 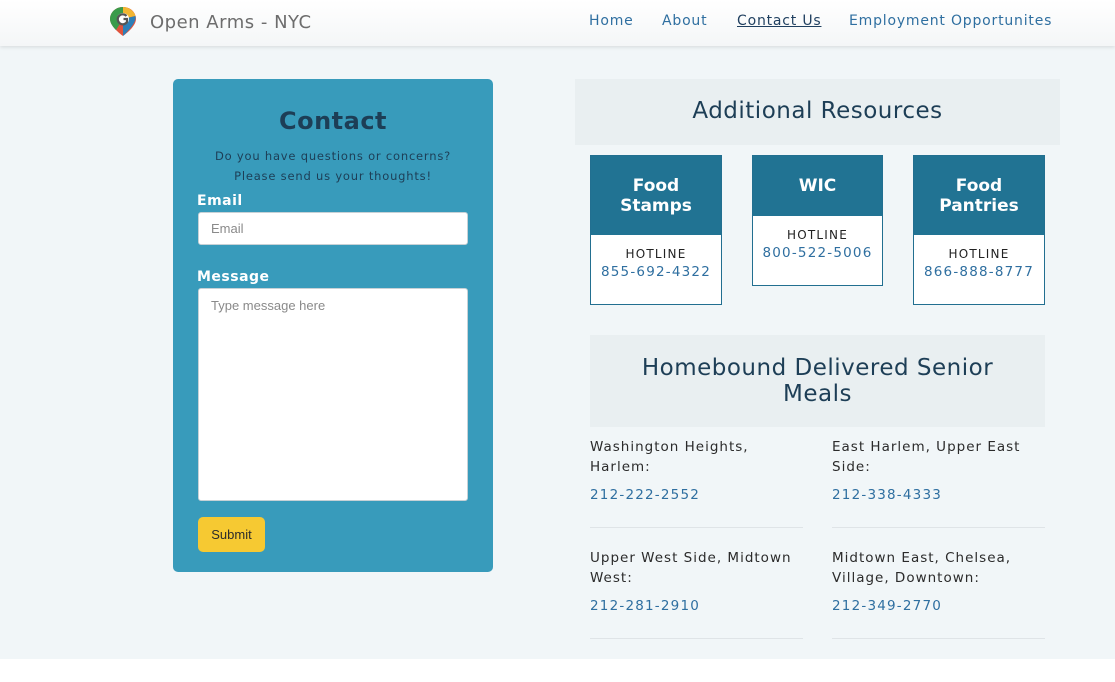 What do you see at coordinates (333, 156) in the screenshot?
I see `contact-subtitle-line1: Do you have questions or concerns?` at bounding box center [333, 156].